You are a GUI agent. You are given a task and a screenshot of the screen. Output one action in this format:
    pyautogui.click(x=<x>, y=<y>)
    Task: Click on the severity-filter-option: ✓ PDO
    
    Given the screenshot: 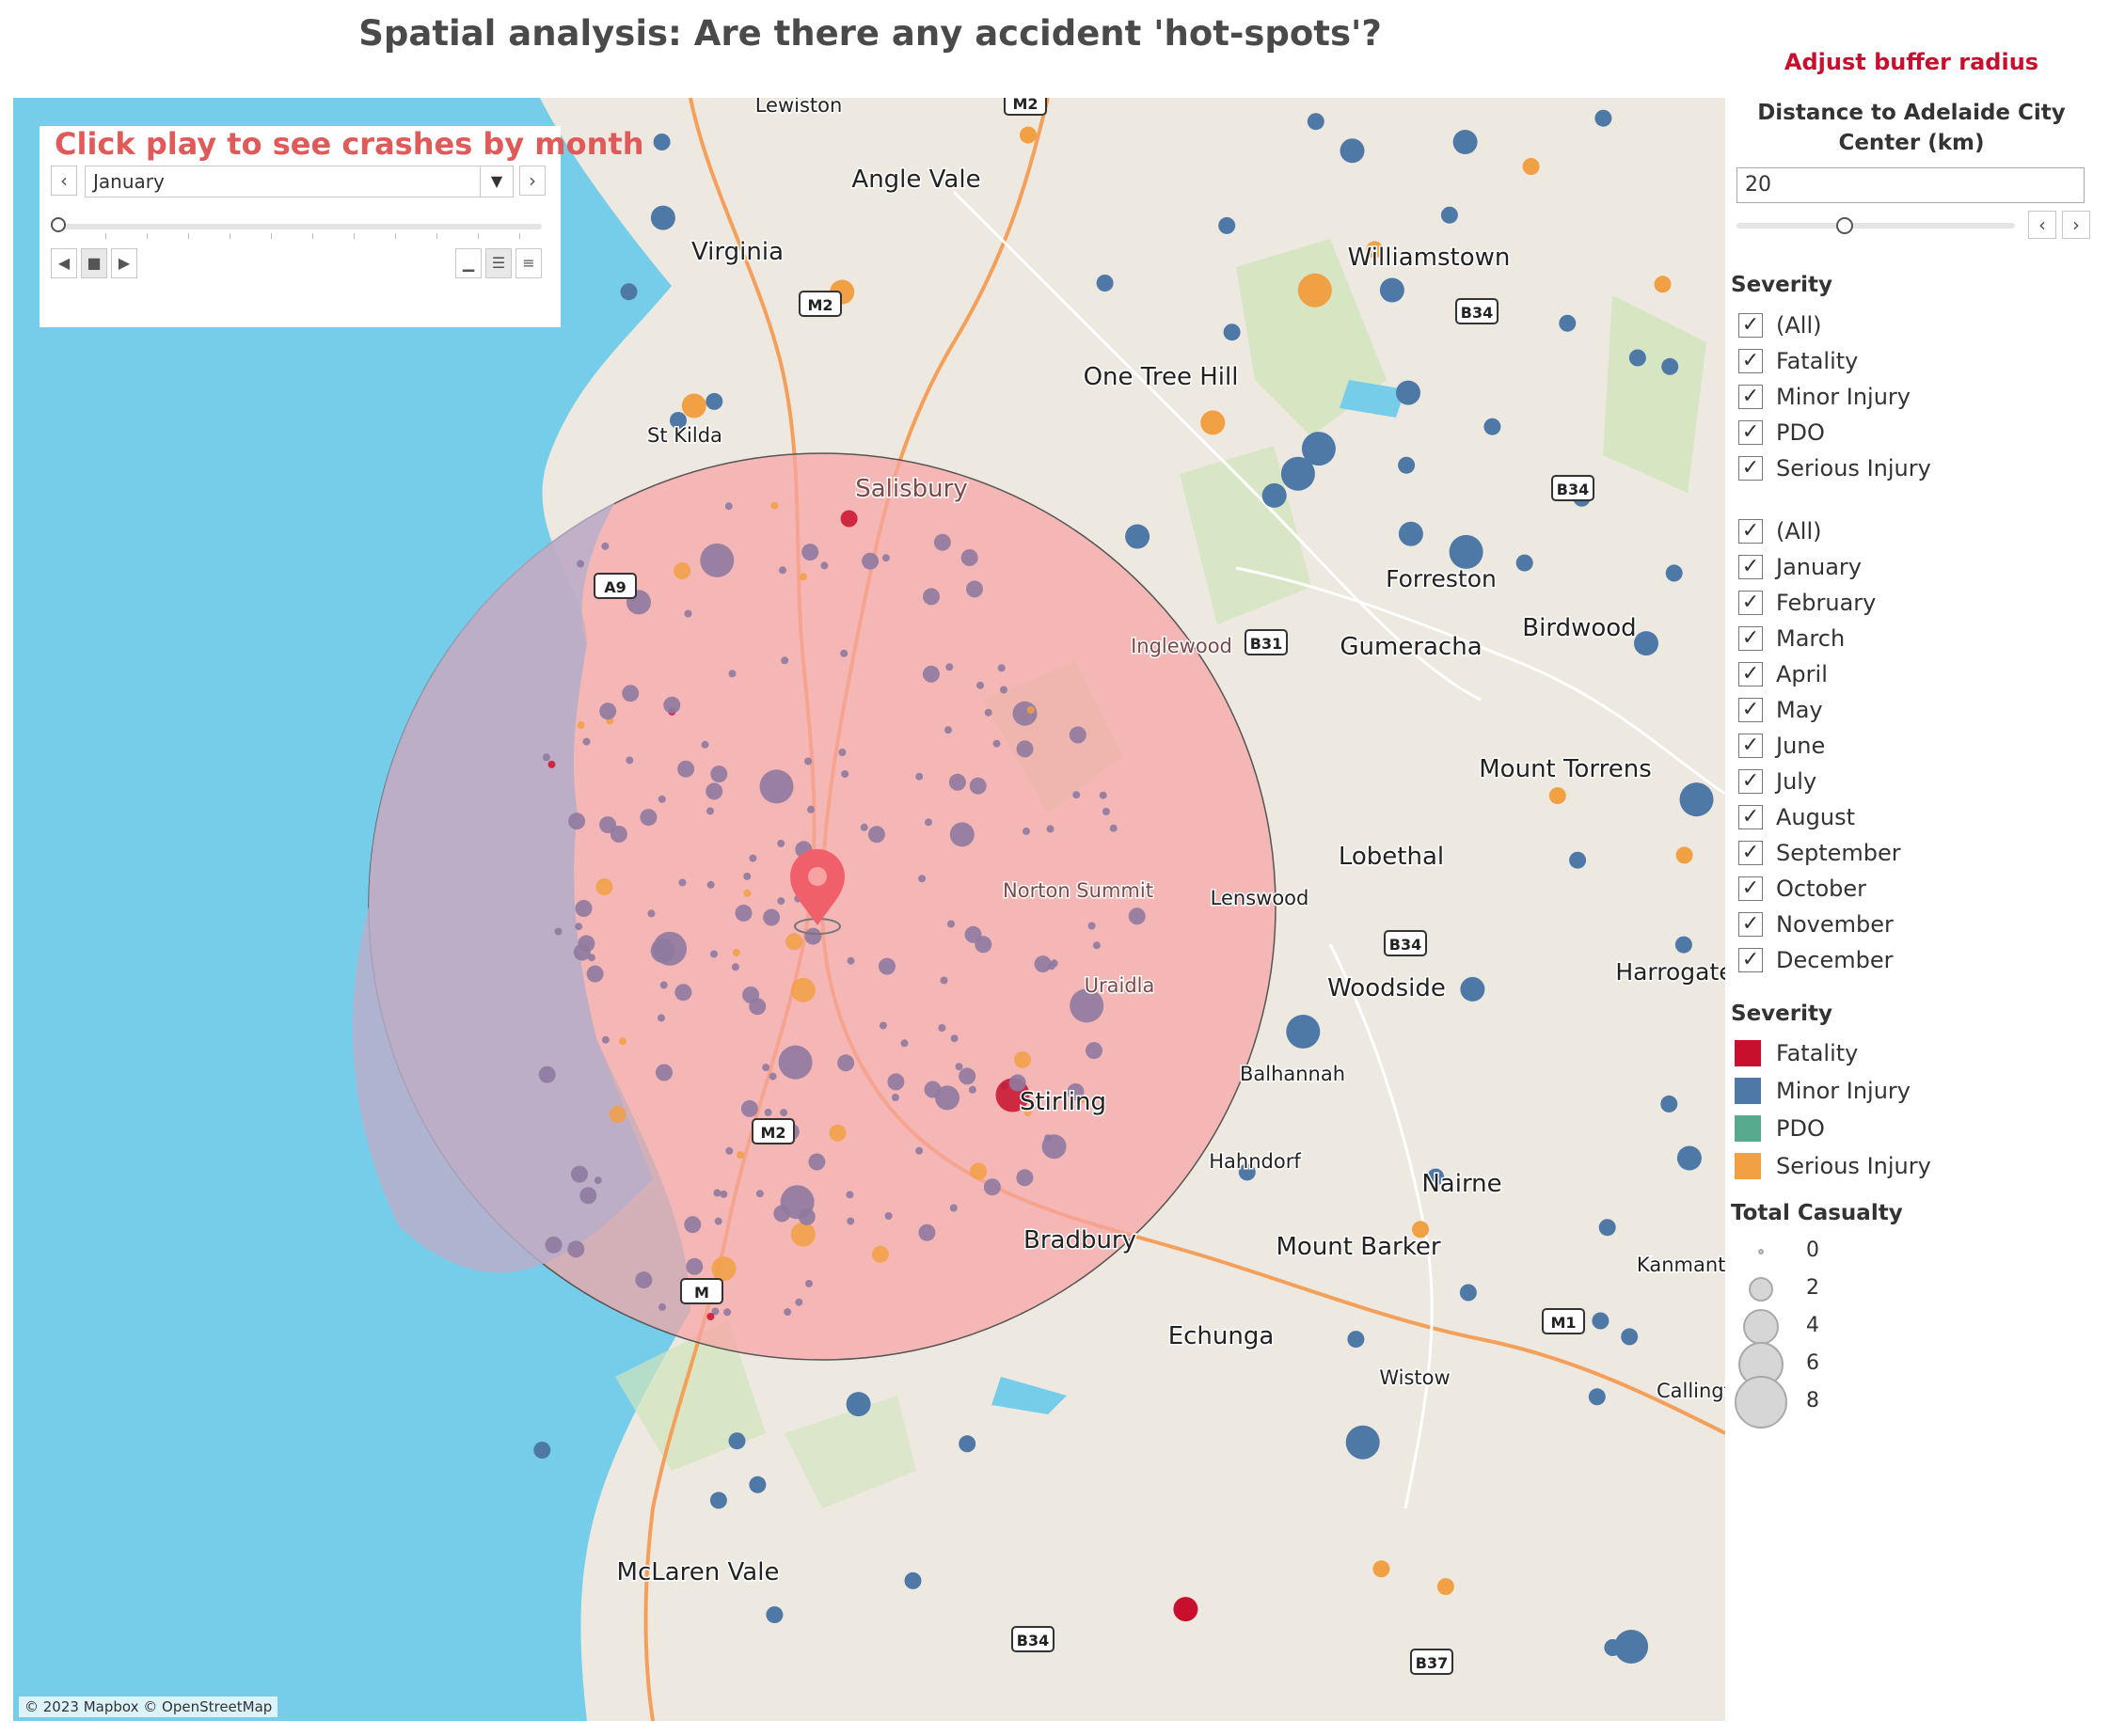 What is the action you would take?
    pyautogui.click(x=1781, y=433)
    